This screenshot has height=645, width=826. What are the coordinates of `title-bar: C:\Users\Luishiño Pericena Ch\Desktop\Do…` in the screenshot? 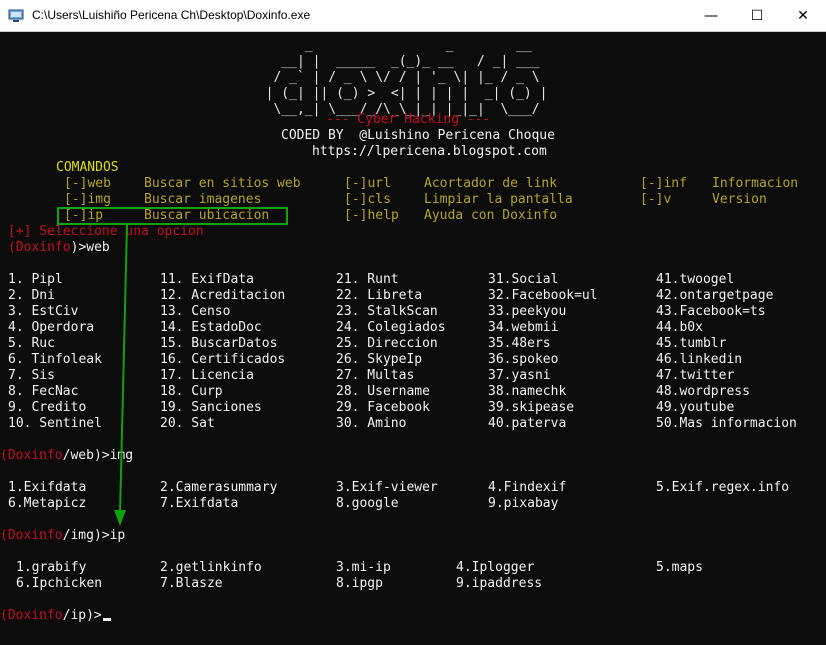 It's located at (413, 16).